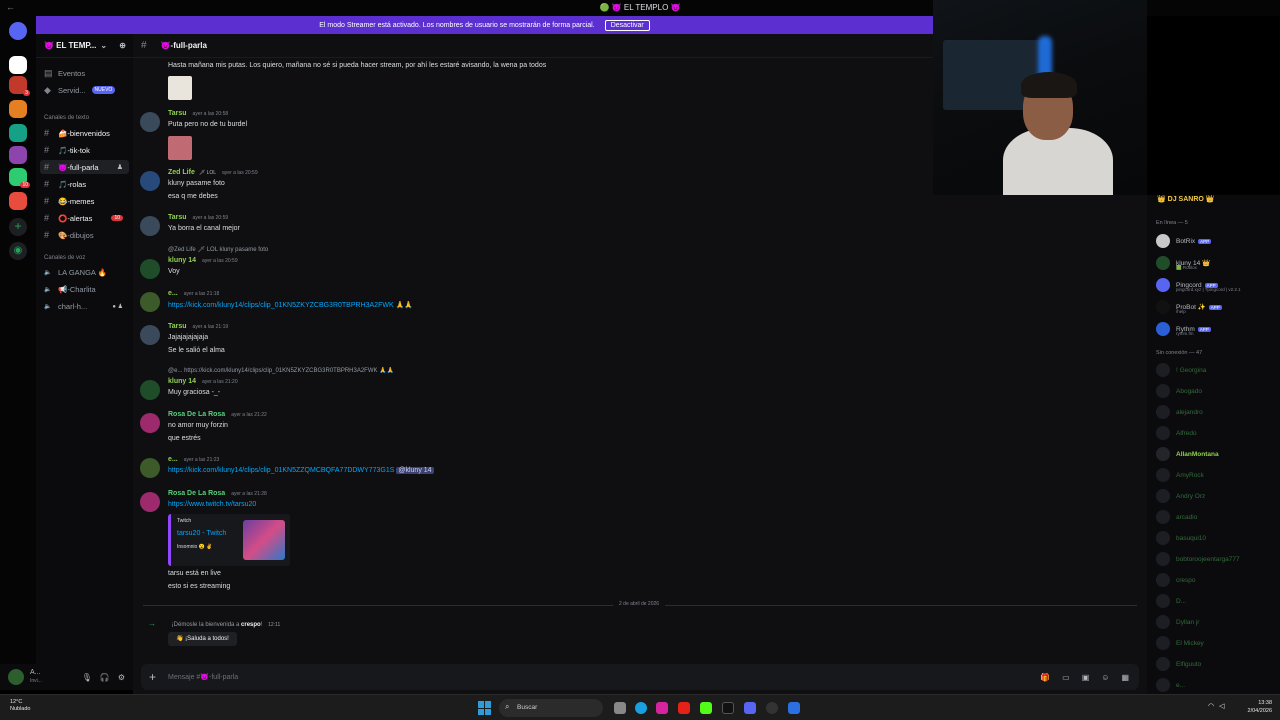  What do you see at coordinates (181, 172) in the screenshot?
I see `author-name: Zed Life` at bounding box center [181, 172].